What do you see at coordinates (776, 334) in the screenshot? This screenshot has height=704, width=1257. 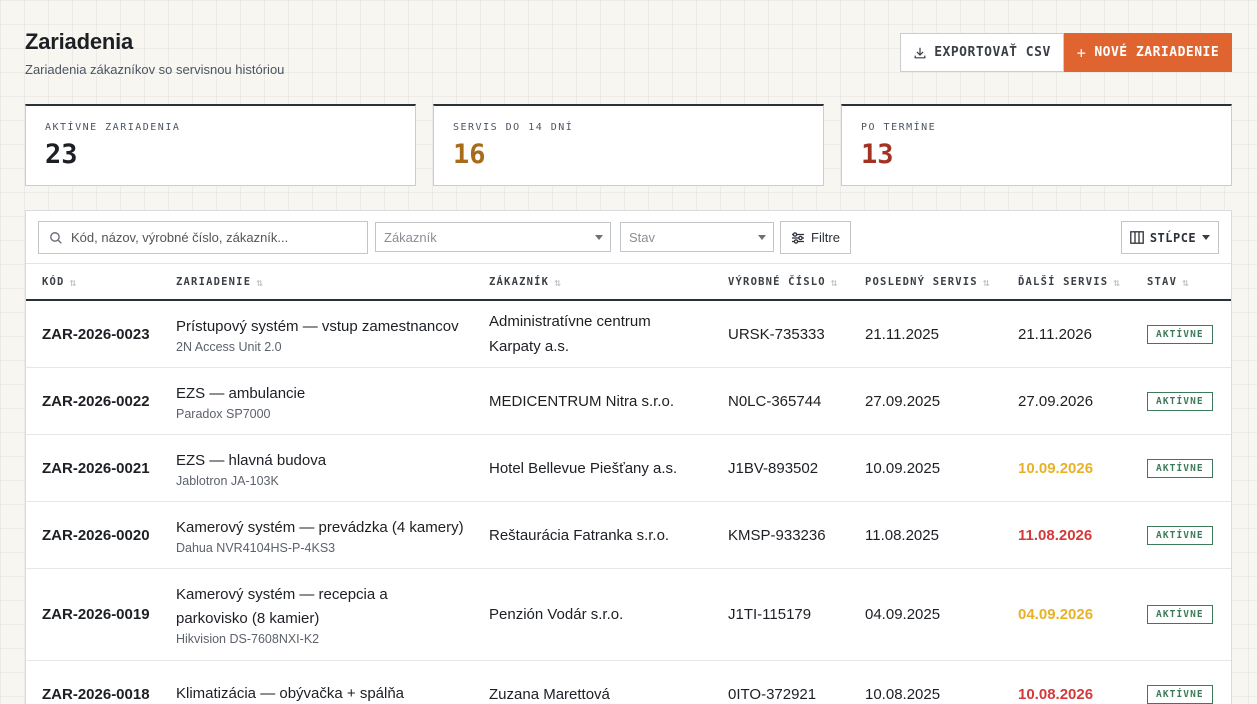 I see `serial-number: URSK-735333` at bounding box center [776, 334].